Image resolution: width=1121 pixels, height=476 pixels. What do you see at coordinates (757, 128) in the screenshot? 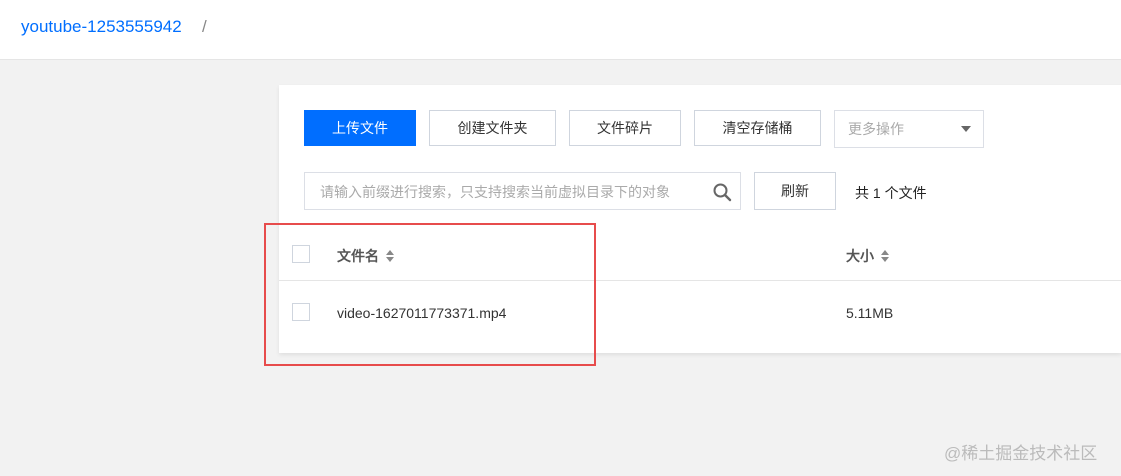
I see `clear-bucket-button: 清空存储桶` at bounding box center [757, 128].